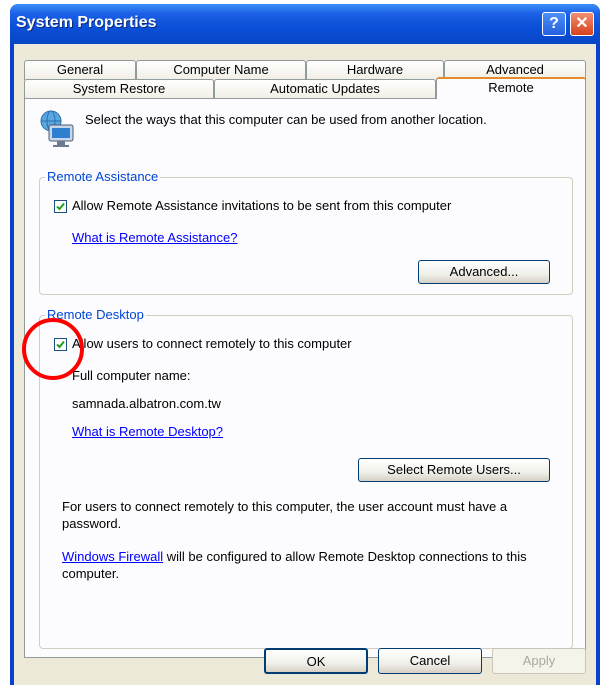 The image size is (608, 685). Describe the element at coordinates (103, 176) in the screenshot. I see `remote-assistance-legend: Remote Assistance` at that location.